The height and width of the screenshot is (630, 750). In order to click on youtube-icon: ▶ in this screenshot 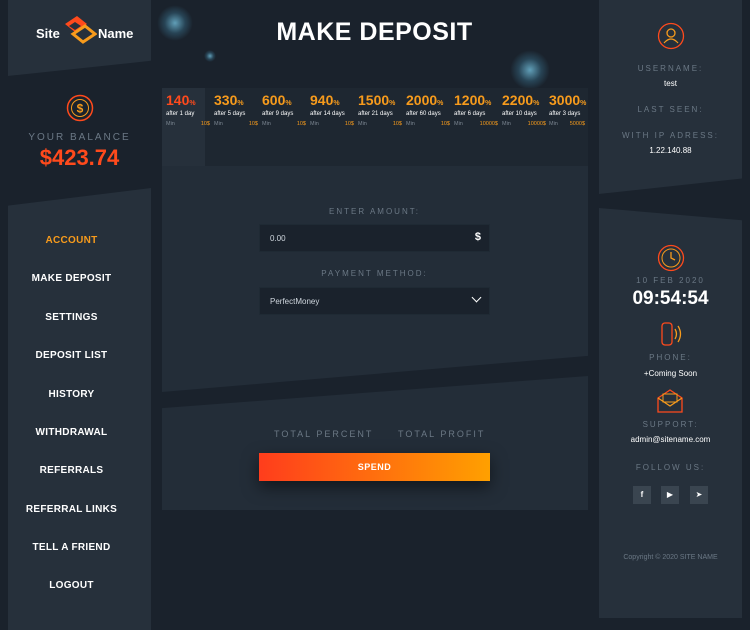, I will do `click(670, 495)`.